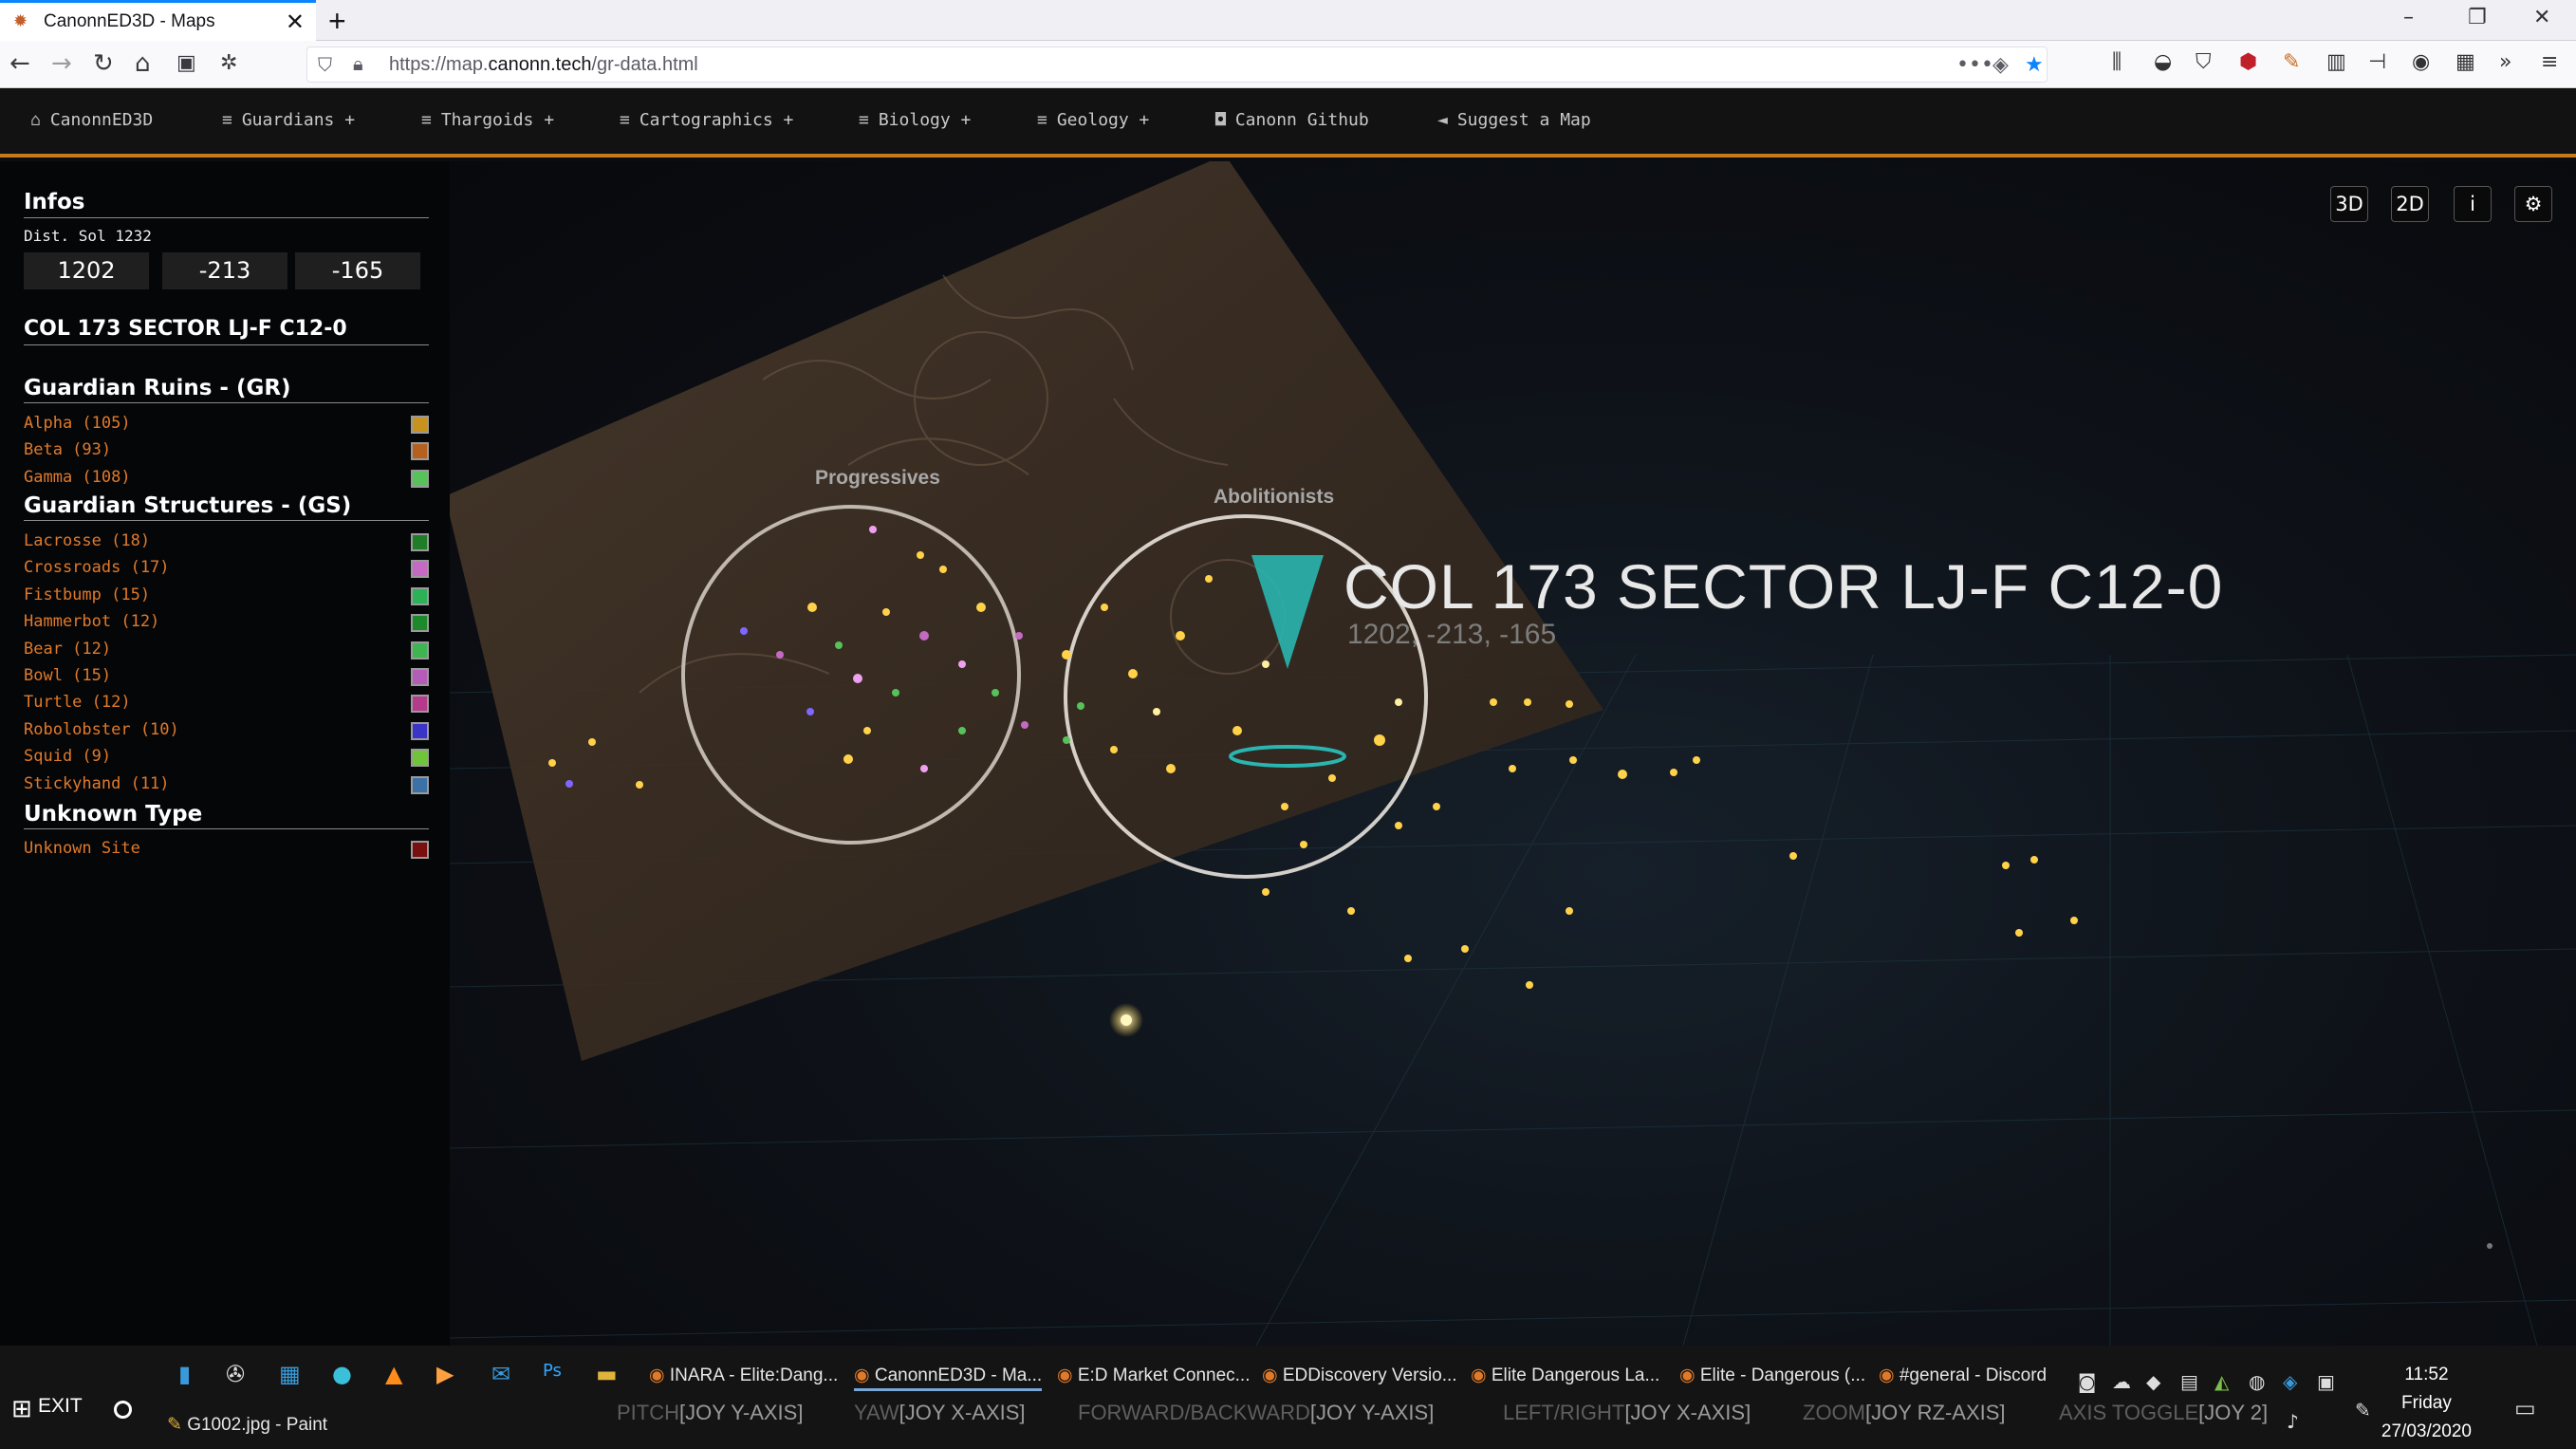 Image resolution: width=2576 pixels, height=1449 pixels. What do you see at coordinates (103, 63) in the screenshot?
I see `reload-icon: ↻` at bounding box center [103, 63].